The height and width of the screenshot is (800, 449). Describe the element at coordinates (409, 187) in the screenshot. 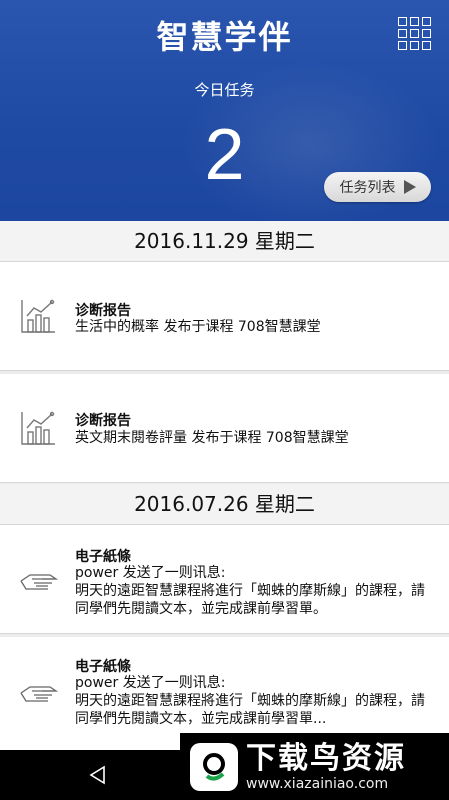

I see `play-arrow-icon` at that location.